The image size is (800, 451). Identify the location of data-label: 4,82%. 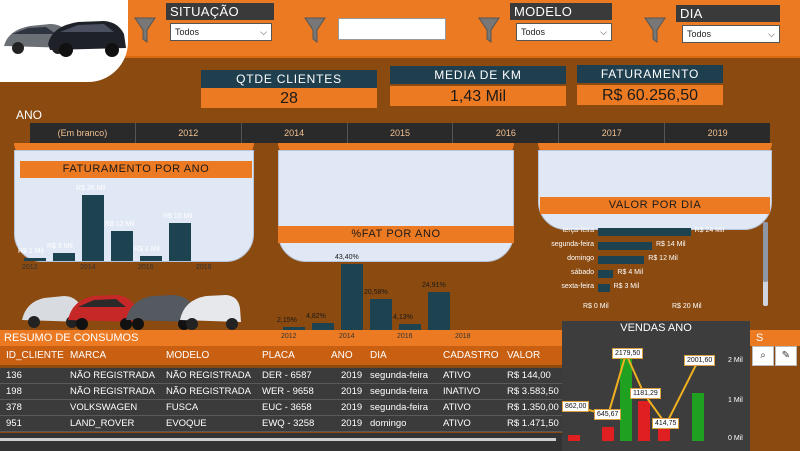
(316, 316).